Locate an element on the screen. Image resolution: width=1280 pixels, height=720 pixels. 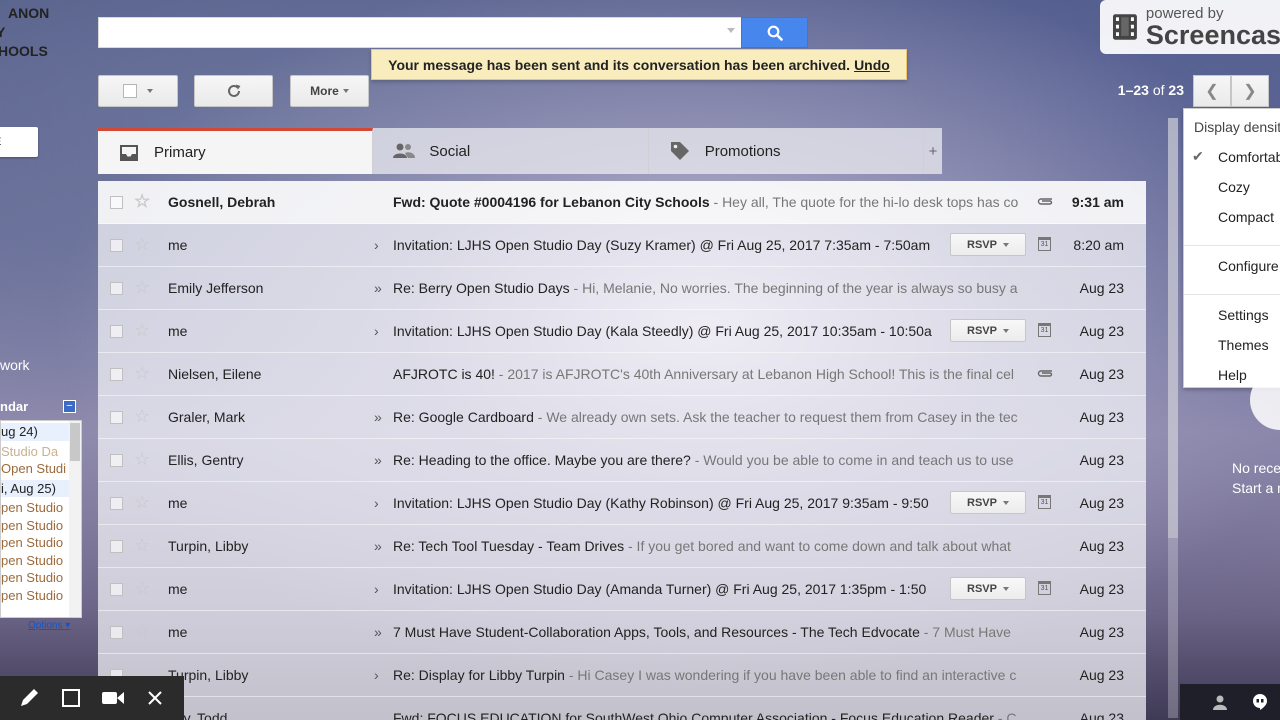
add-tab-button: + is located at coordinates (933, 151).